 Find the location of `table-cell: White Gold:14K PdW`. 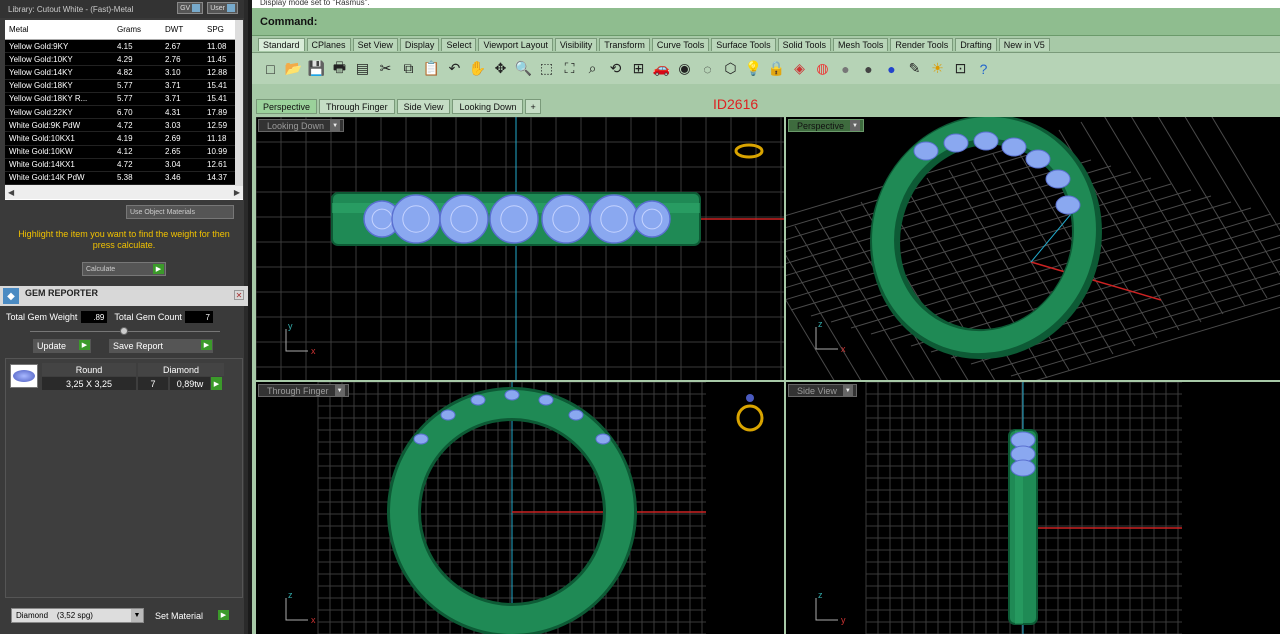

table-cell: White Gold:14K PdW is located at coordinates (47, 178).